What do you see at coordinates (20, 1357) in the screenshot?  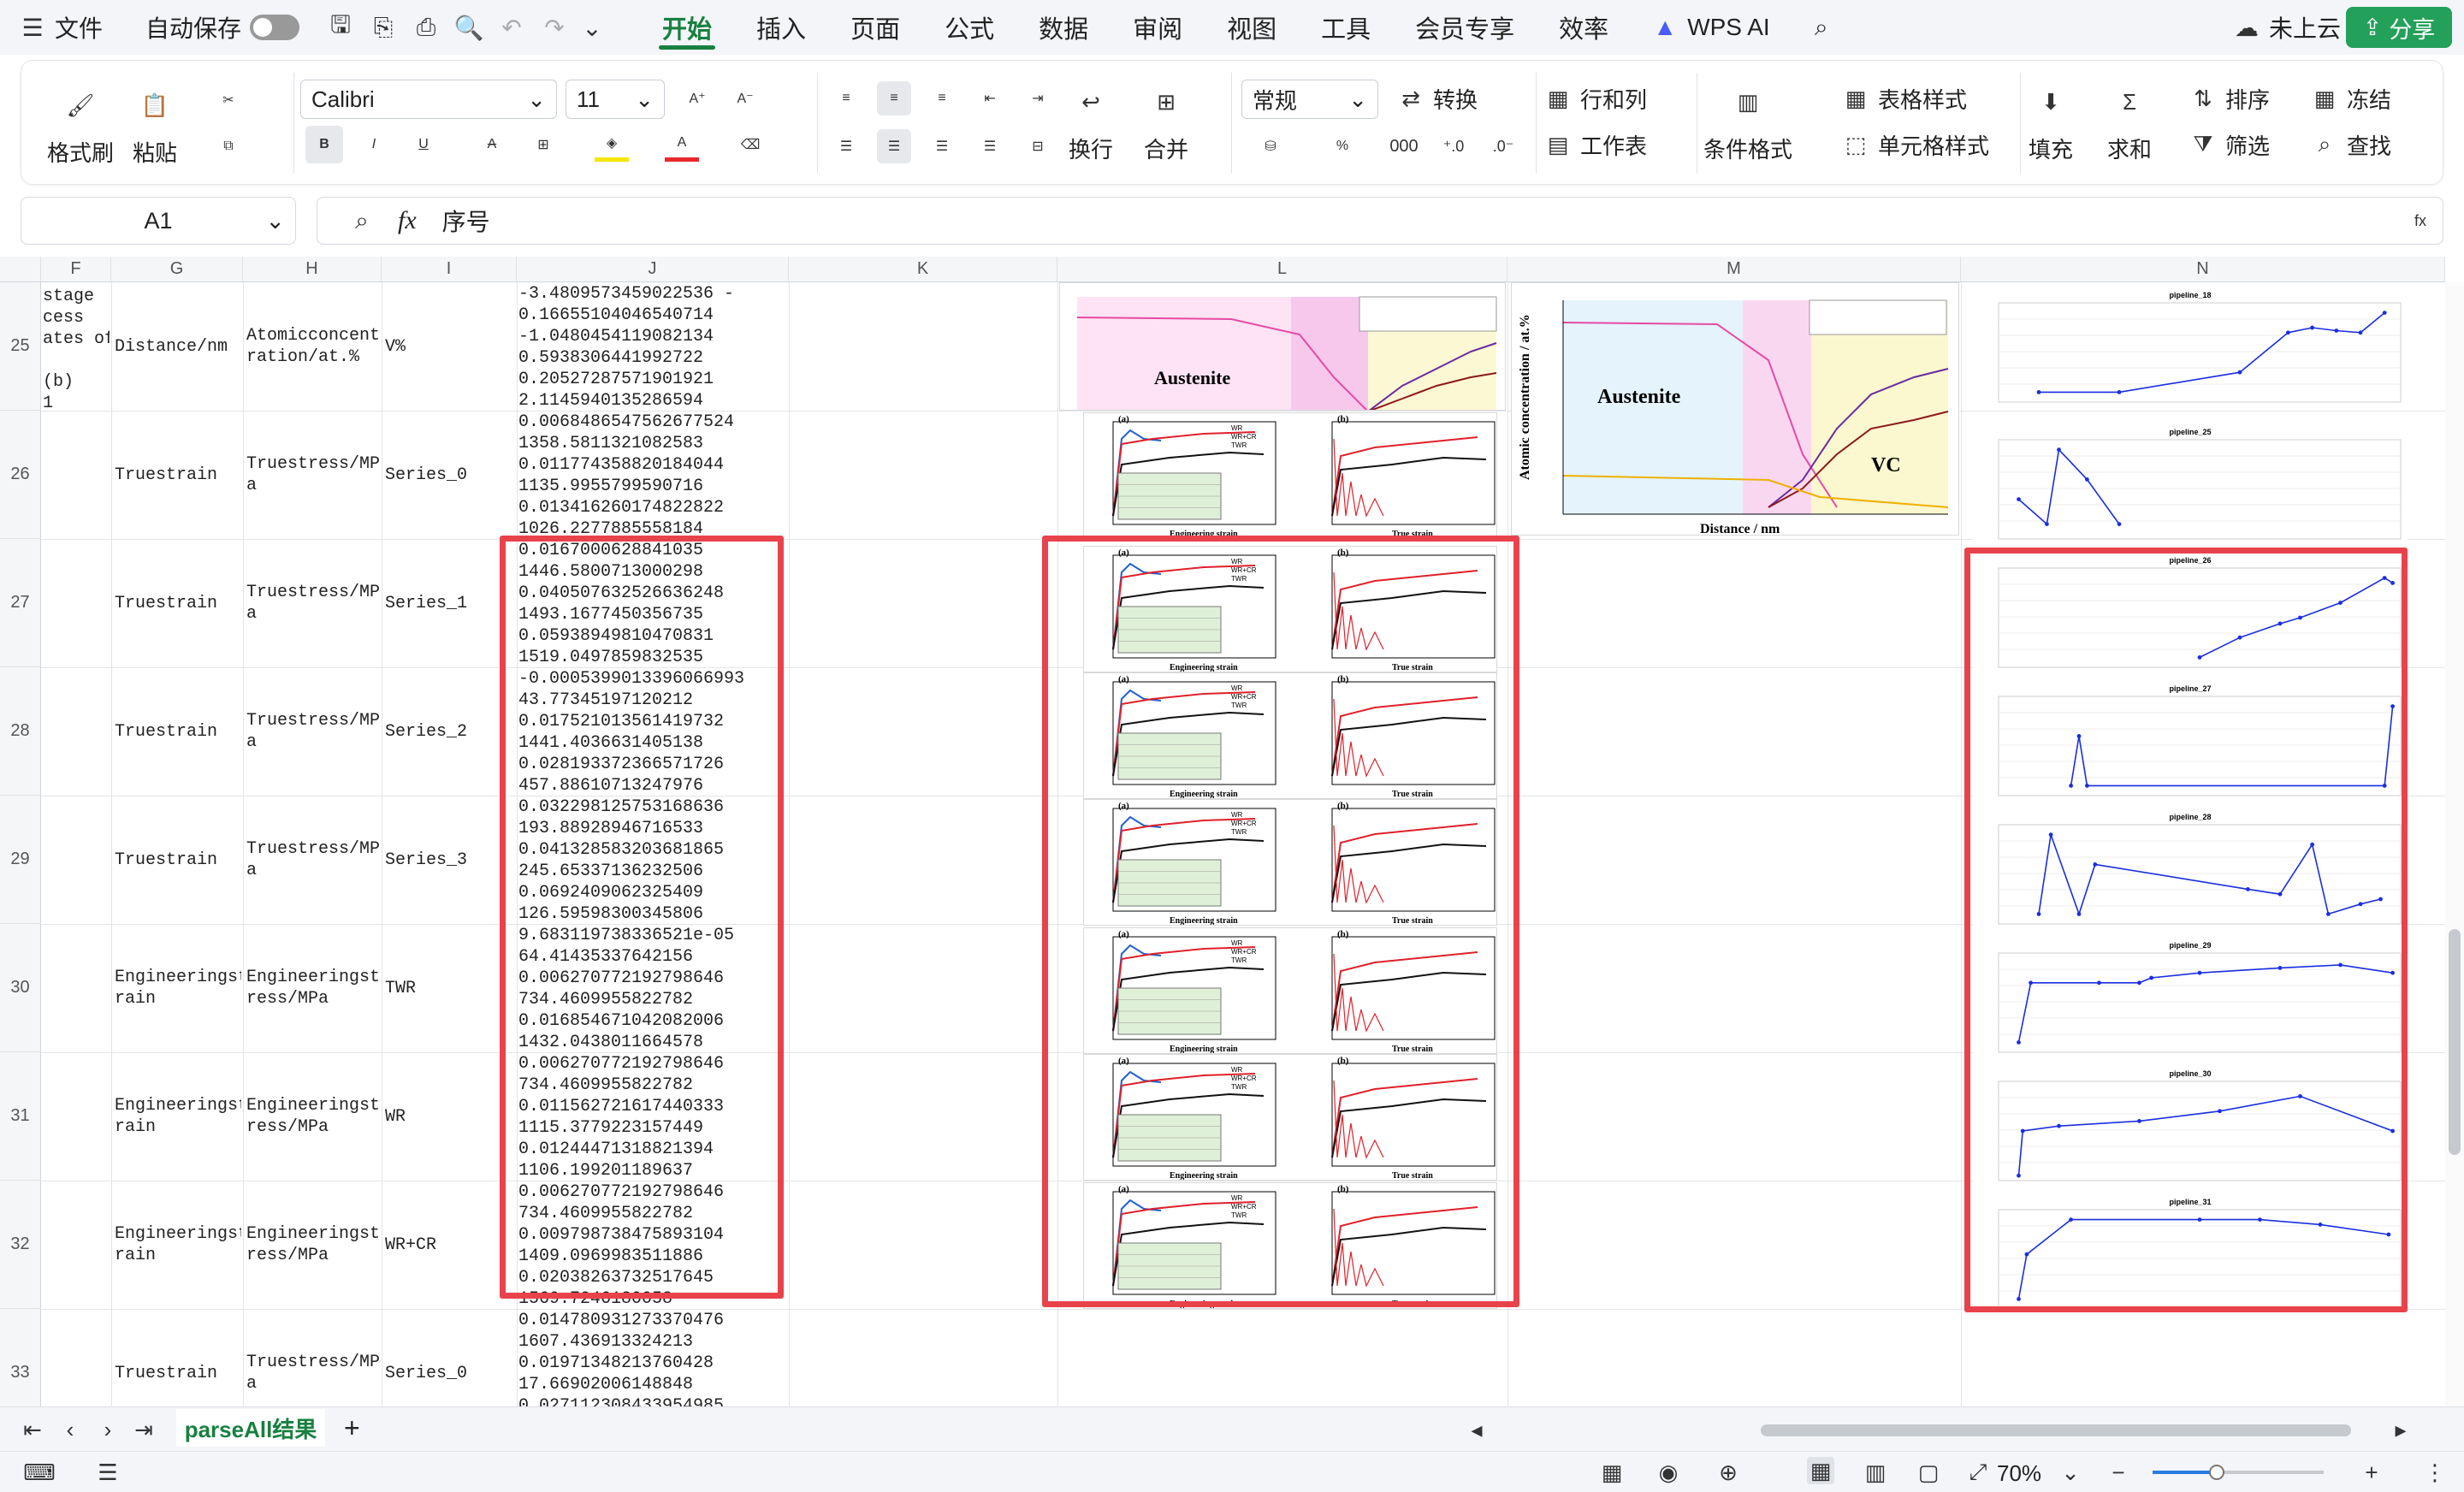 I see `row-header: 33` at bounding box center [20, 1357].